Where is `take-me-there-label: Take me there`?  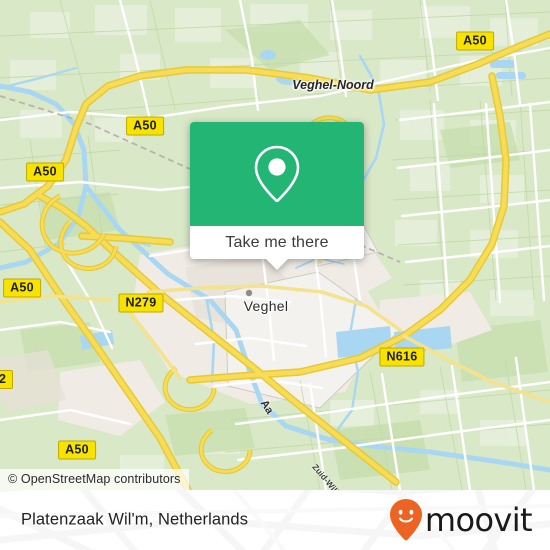 take-me-there-label: Take me there is located at coordinates (277, 242).